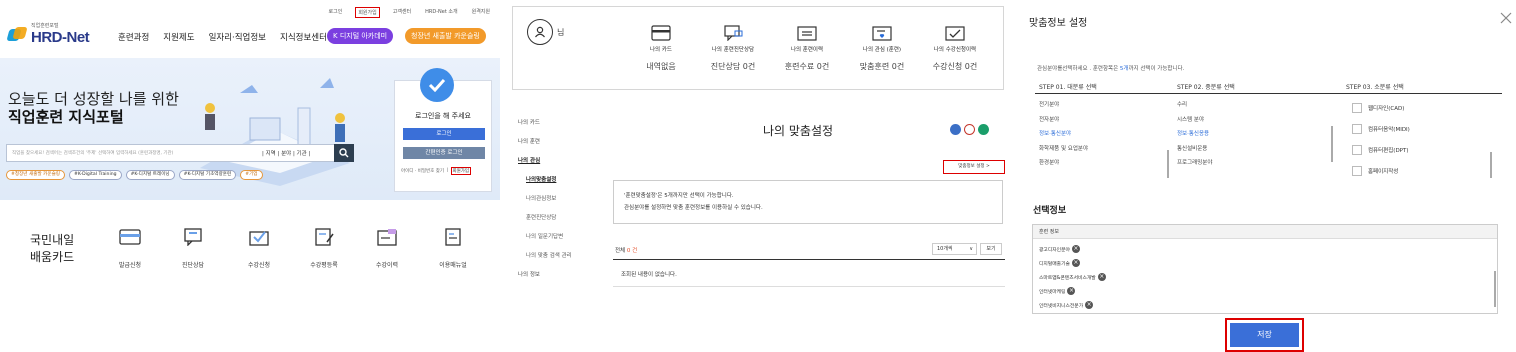 This screenshot has width=1516, height=352. Describe the element at coordinates (286, 153) in the screenshot. I see `search-filter-options: | 지역 | 분야 | 기관 |` at that location.